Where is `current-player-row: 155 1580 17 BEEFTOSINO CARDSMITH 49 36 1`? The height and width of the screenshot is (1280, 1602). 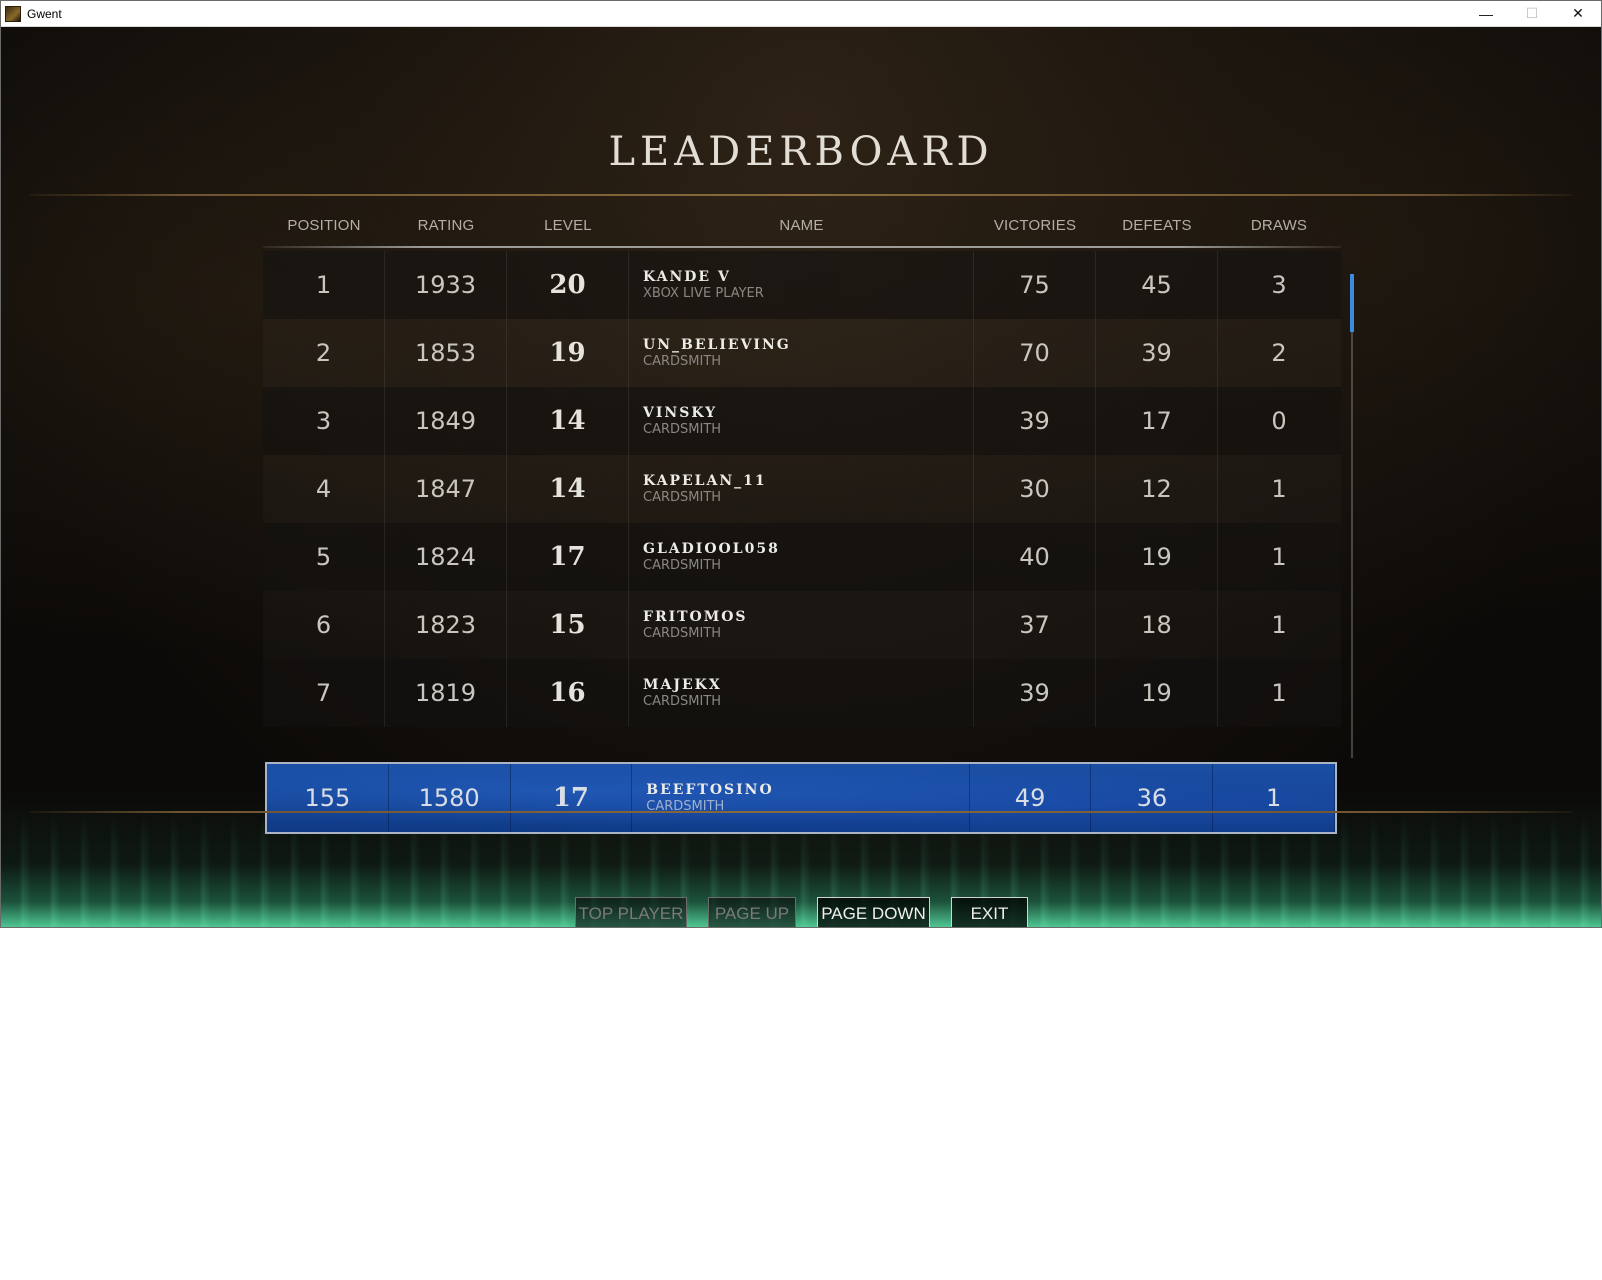 current-player-row: 155 1580 17 BEEFTOSINO CARDSMITH 49 36 1 is located at coordinates (801, 798).